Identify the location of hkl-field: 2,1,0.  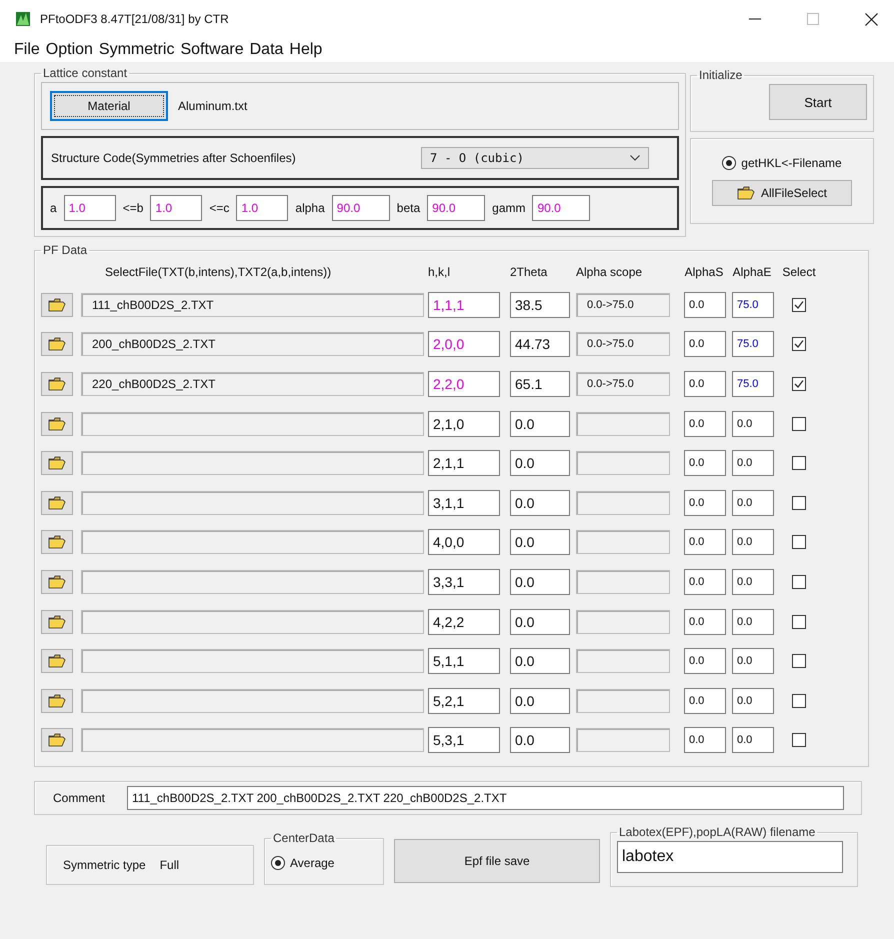
(464, 423).